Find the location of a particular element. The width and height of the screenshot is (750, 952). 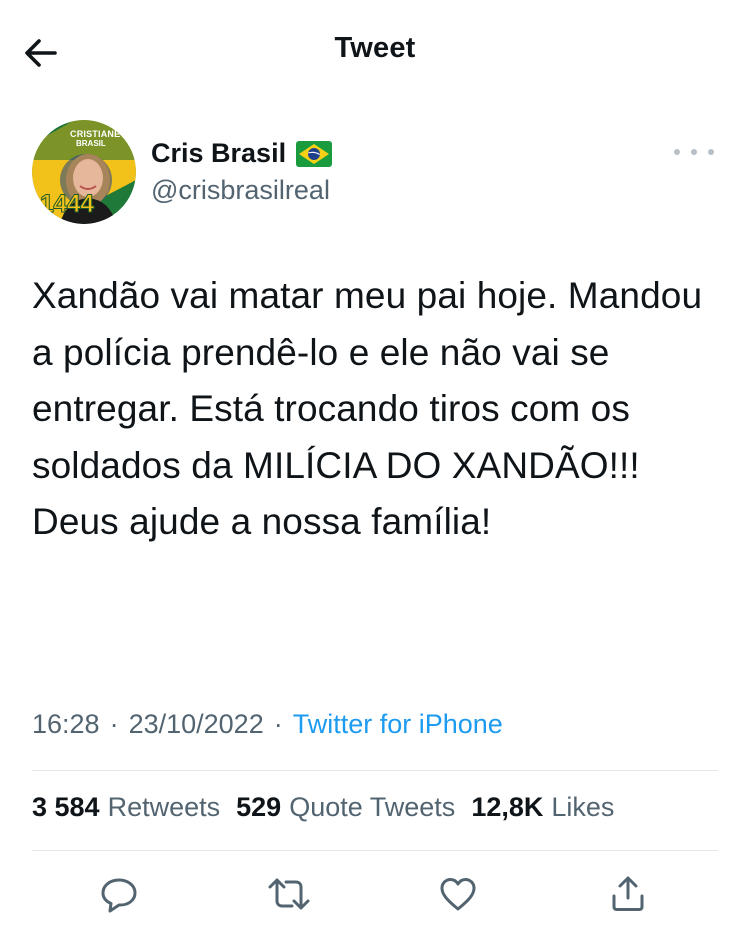

more-options-button is located at coordinates (694, 152).